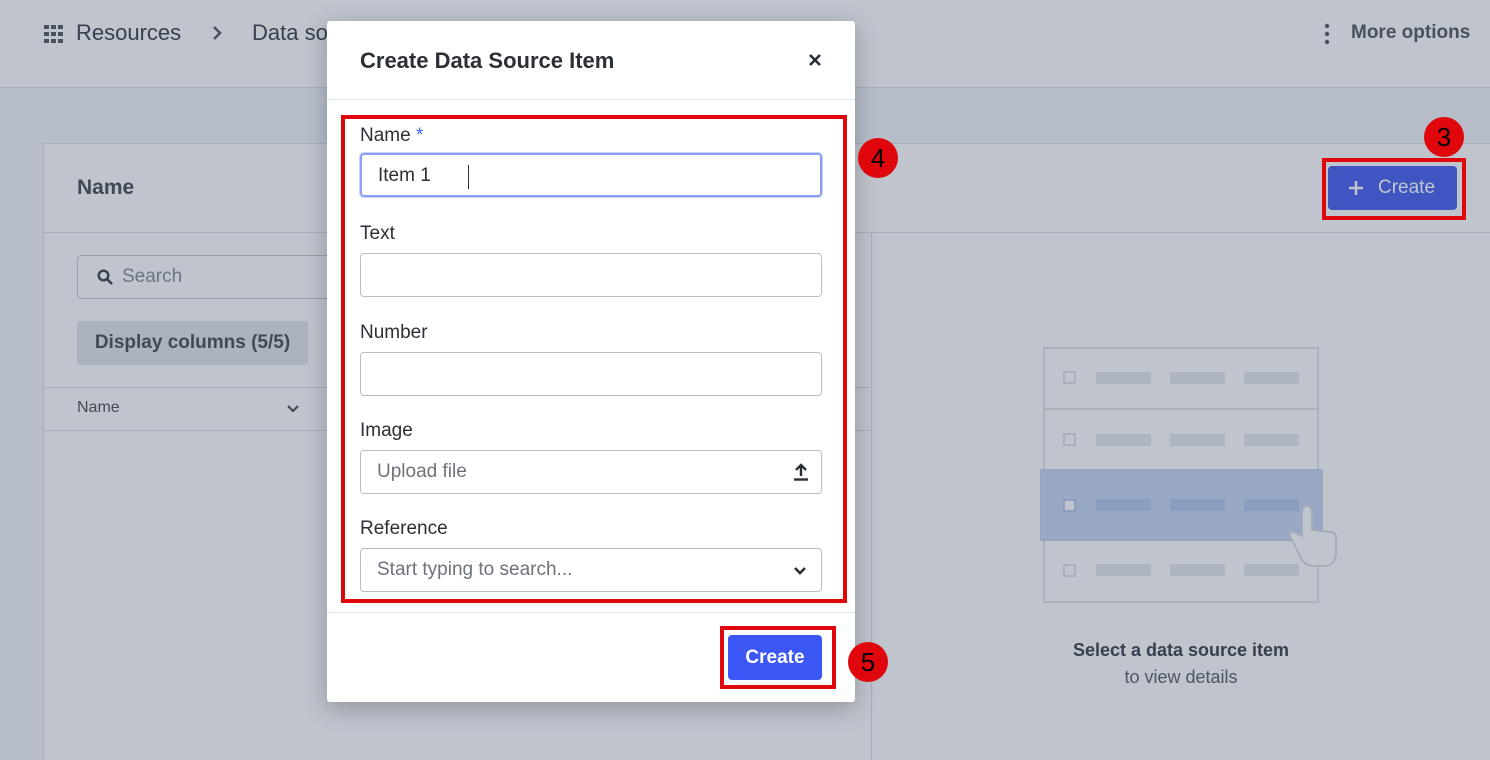 The height and width of the screenshot is (760, 1490). Describe the element at coordinates (815, 60) in the screenshot. I see `close-icon` at that location.